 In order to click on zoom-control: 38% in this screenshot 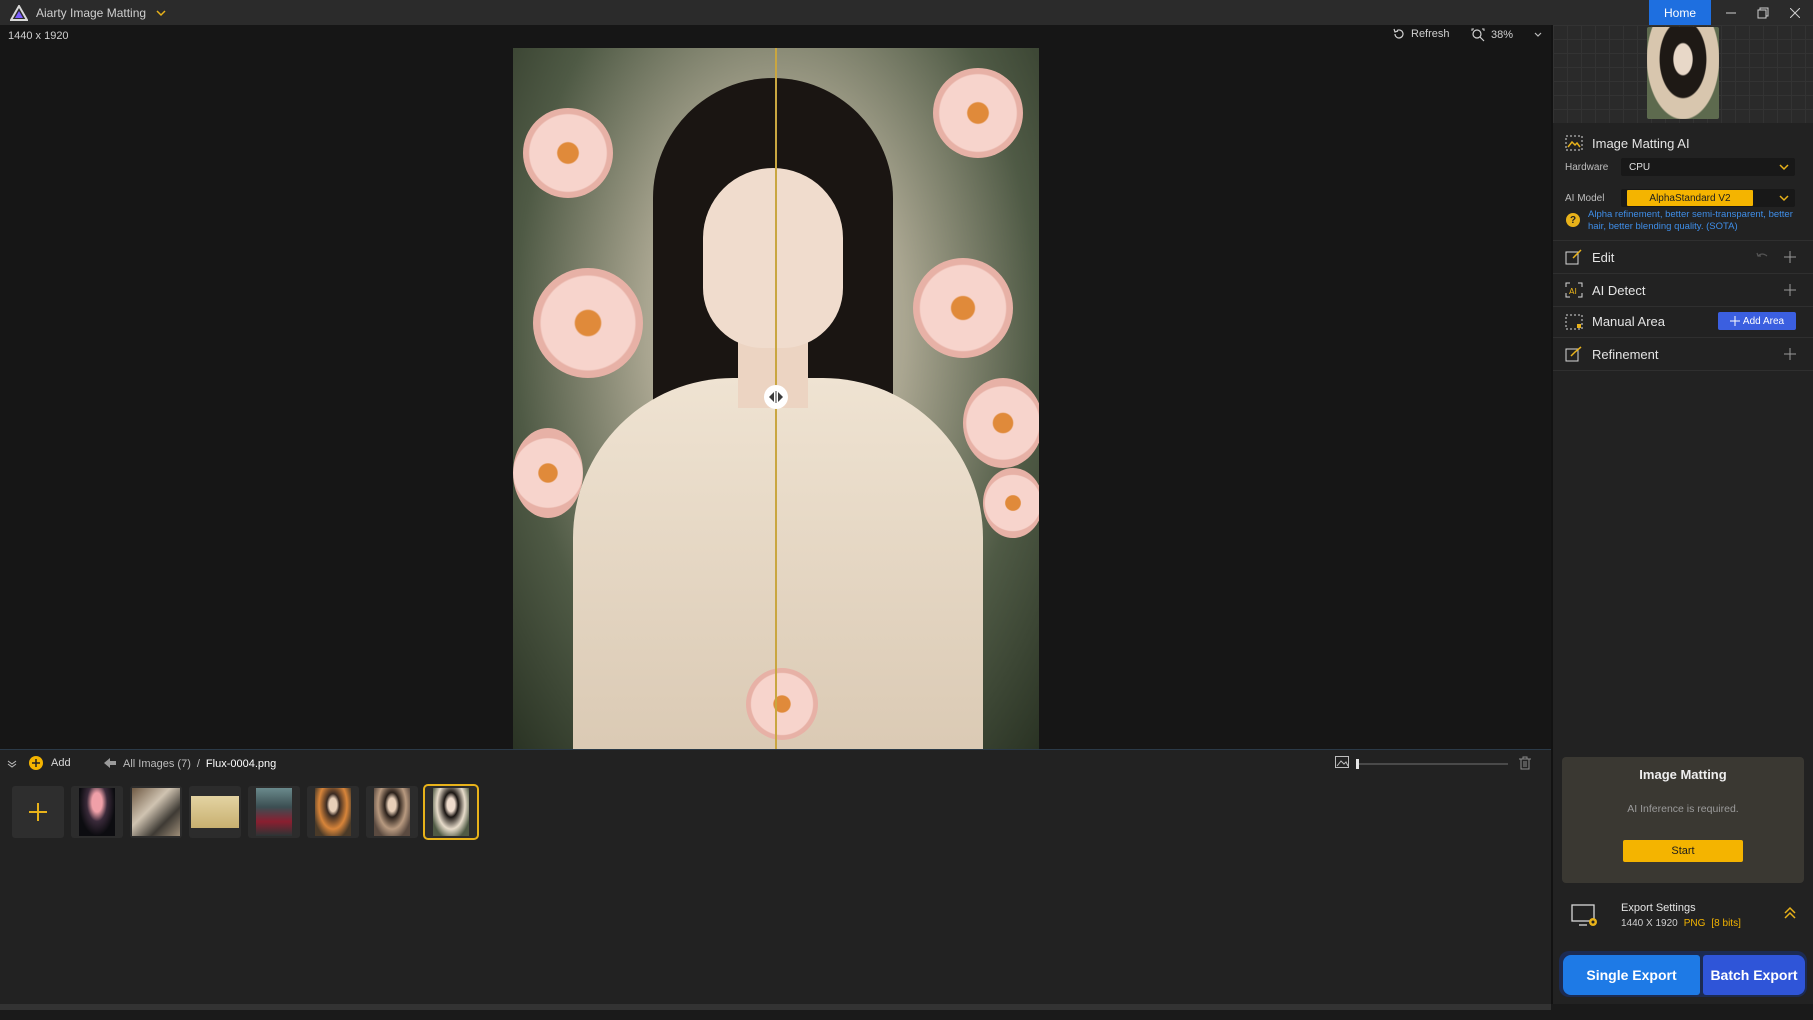, I will do `click(1507, 35)`.